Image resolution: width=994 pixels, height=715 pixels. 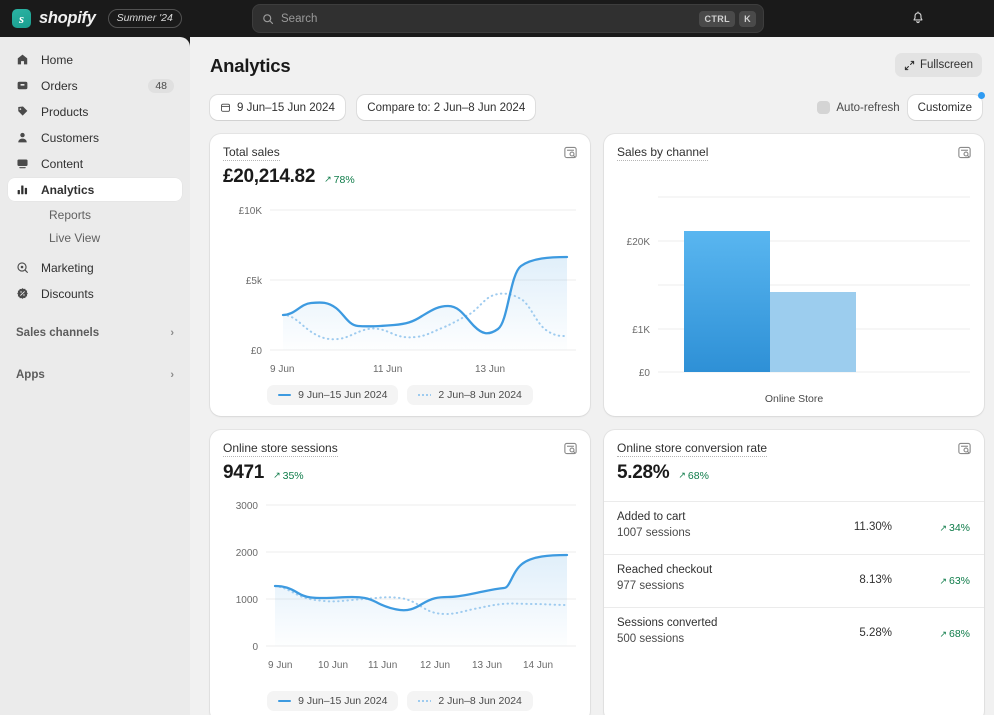 I want to click on table-row: Added to cart 1007 sessions 11.30% ↗ 34%, so click(x=794, y=527).